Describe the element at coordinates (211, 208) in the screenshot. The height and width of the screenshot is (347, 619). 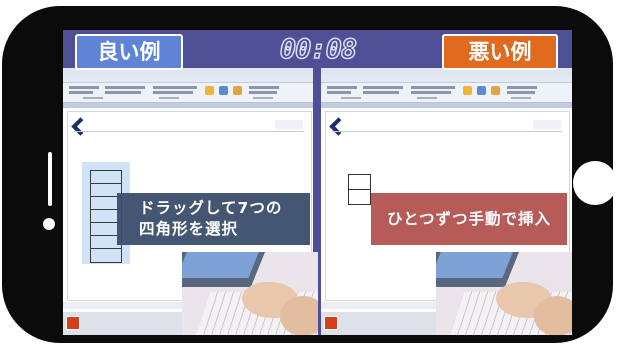
I see `caption-line: ドラッグして7つの` at that location.